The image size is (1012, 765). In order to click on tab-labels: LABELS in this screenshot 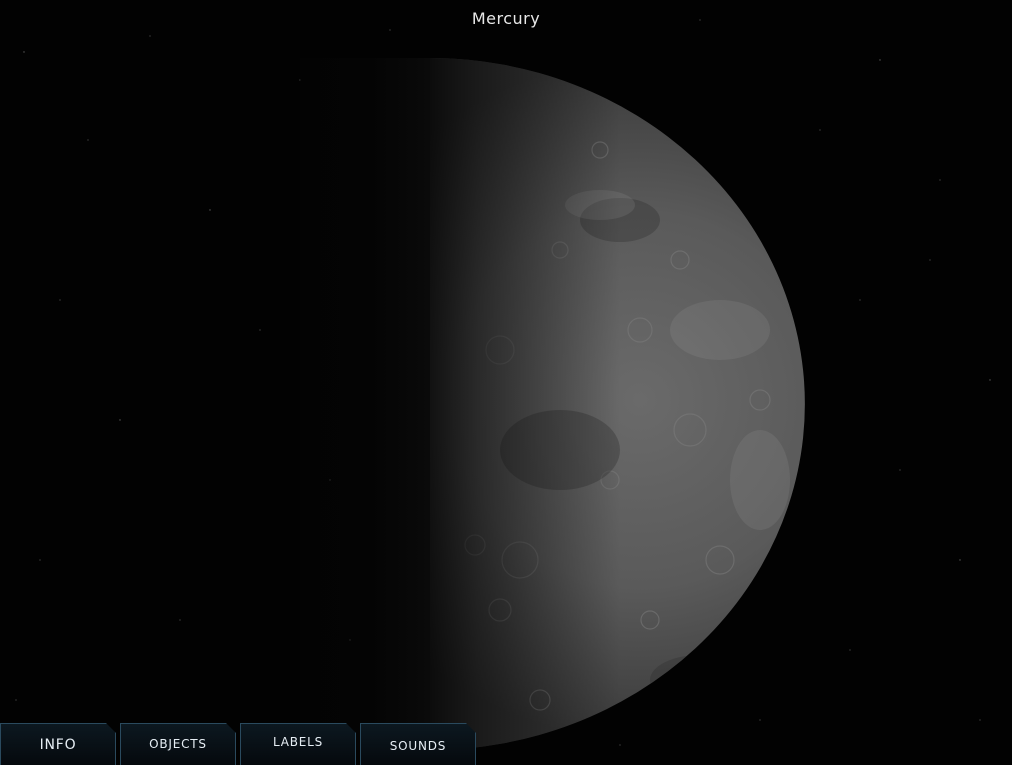, I will do `click(298, 744)`.